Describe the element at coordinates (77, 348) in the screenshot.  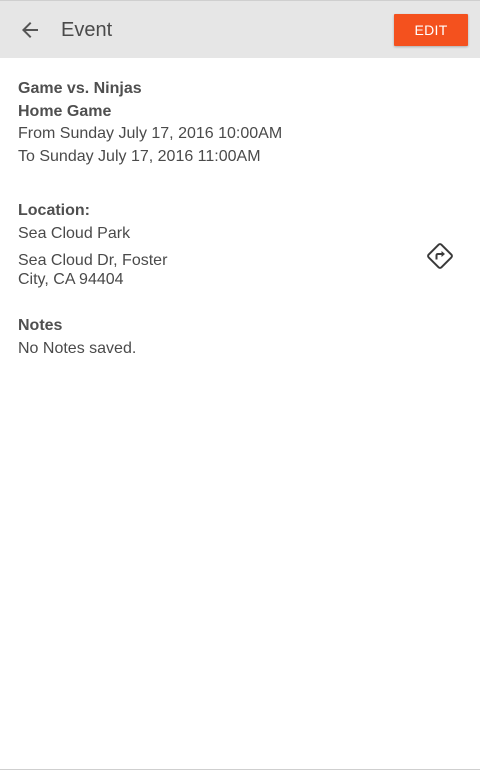
I see `notes-text: No Notes saved.` at that location.